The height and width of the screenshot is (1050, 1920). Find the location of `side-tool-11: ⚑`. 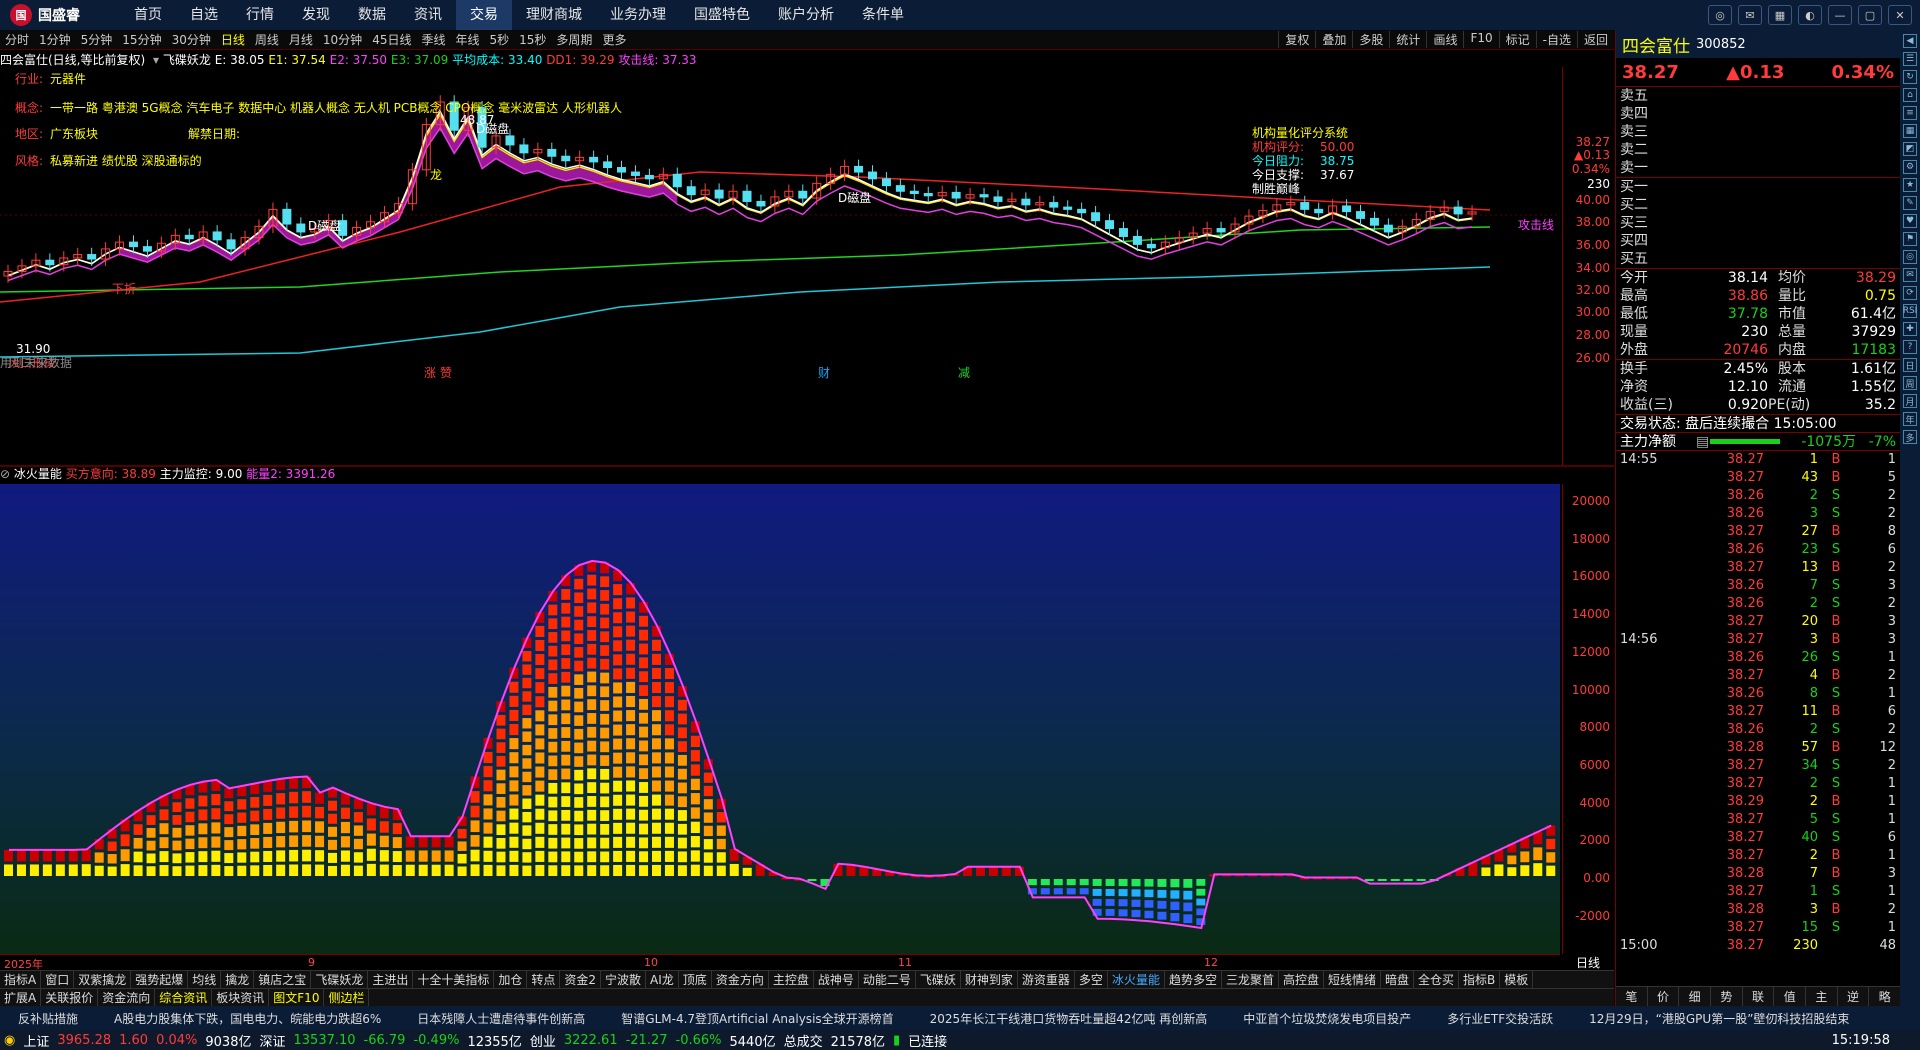

side-tool-11: ⚑ is located at coordinates (1910, 239).